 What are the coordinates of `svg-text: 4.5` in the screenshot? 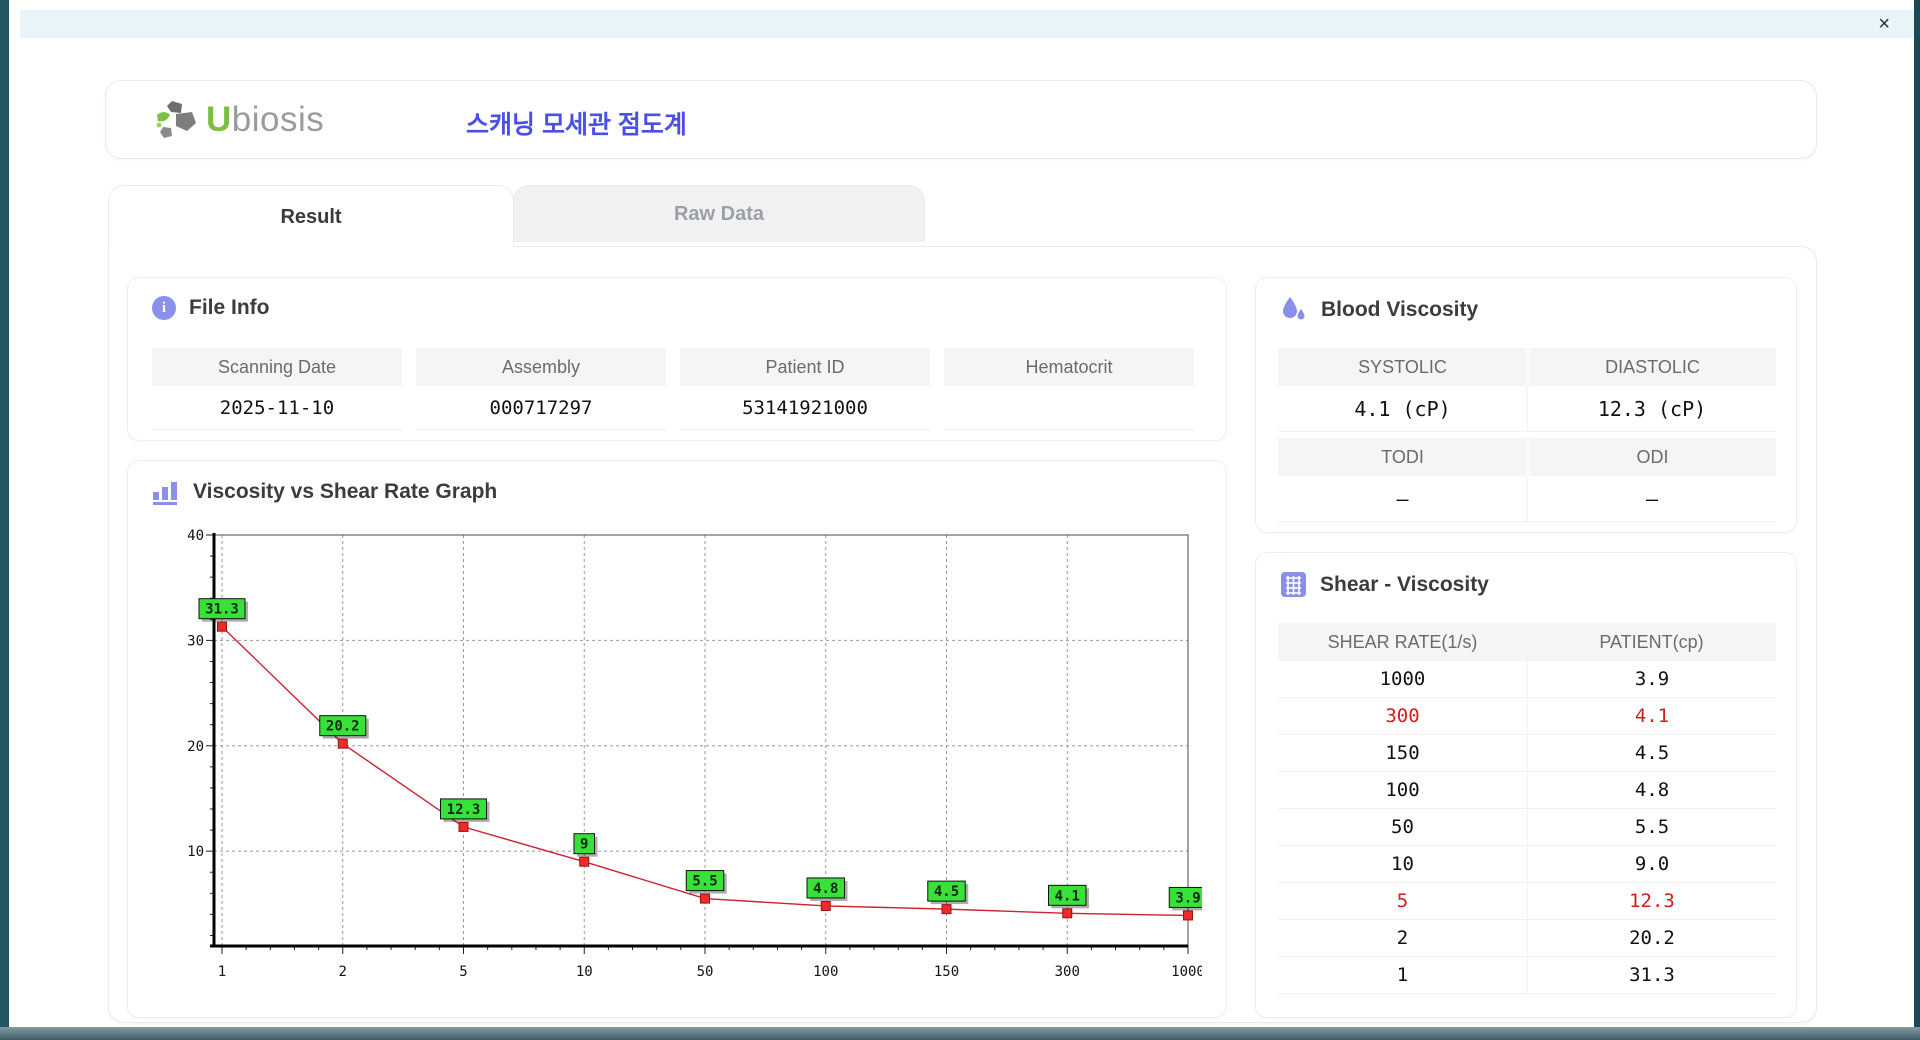 It's located at (946, 892).